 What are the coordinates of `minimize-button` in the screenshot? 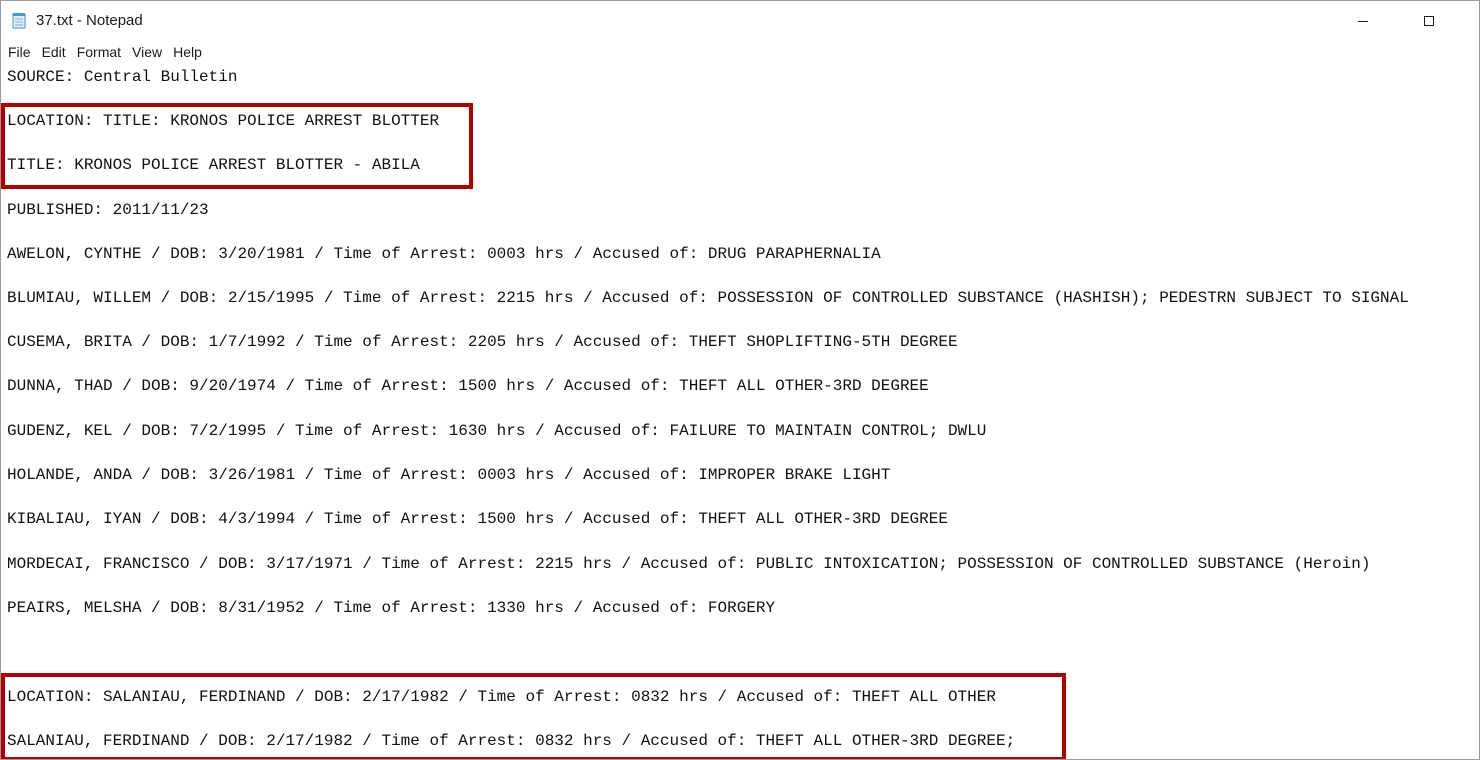 It's located at (1363, 21).